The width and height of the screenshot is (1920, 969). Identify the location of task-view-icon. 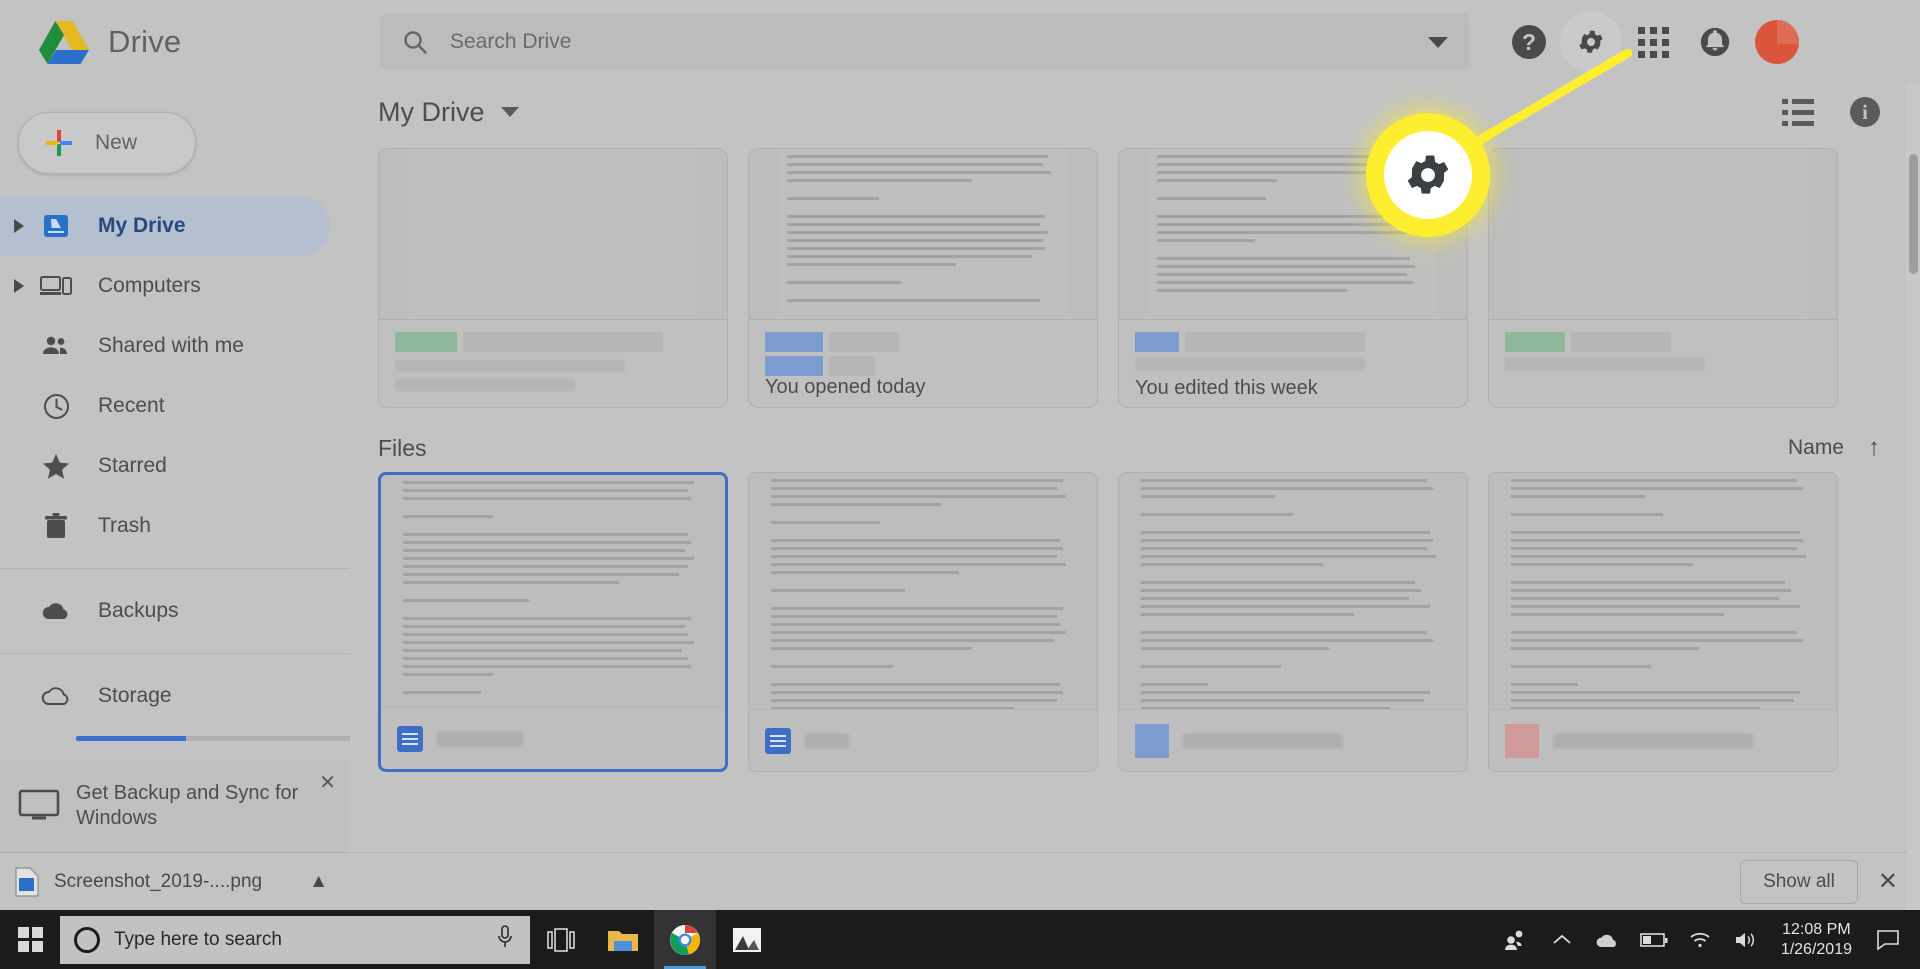
(561, 939).